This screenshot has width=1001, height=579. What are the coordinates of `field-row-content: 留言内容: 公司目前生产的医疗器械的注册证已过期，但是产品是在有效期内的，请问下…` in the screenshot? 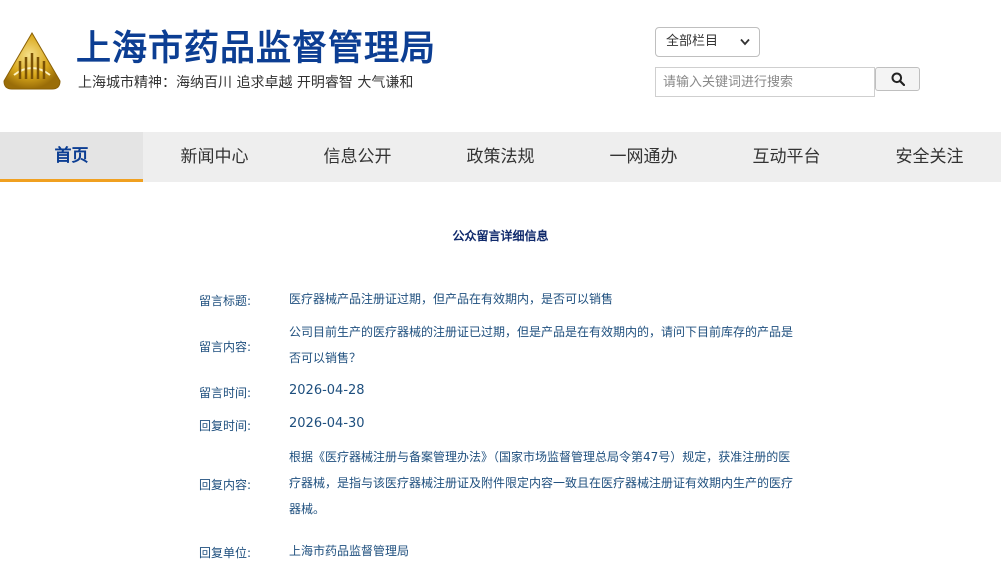 It's located at (504, 345).